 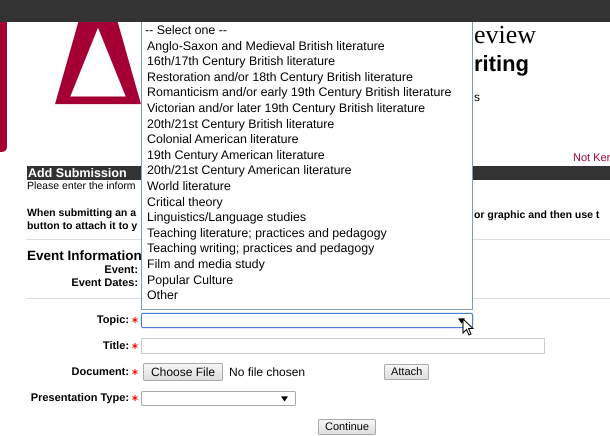 What do you see at coordinates (307, 108) in the screenshot?
I see `dropdown-option: Victorian and/or later 19th Century British literature` at bounding box center [307, 108].